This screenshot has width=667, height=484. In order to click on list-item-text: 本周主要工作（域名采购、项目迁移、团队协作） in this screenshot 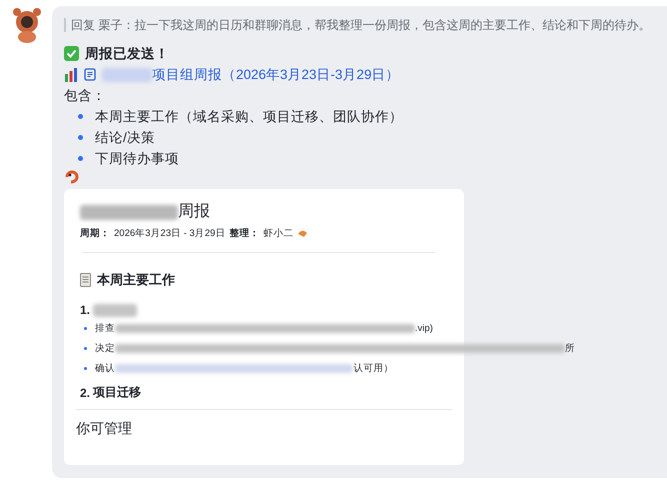, I will do `click(249, 117)`.